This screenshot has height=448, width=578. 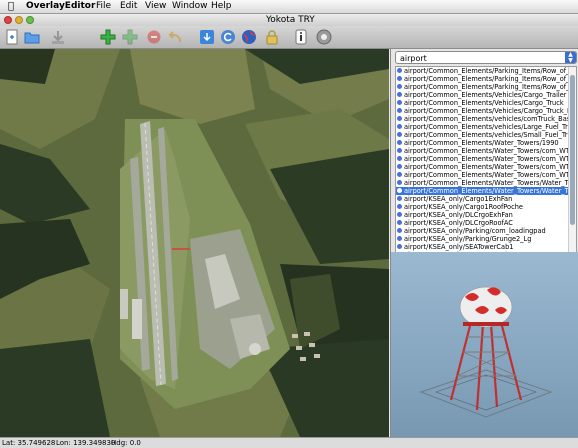 I want to click on list-item-label: airport/KSEA_only/Parking/com_loadingpad, so click(x=475, y=231).